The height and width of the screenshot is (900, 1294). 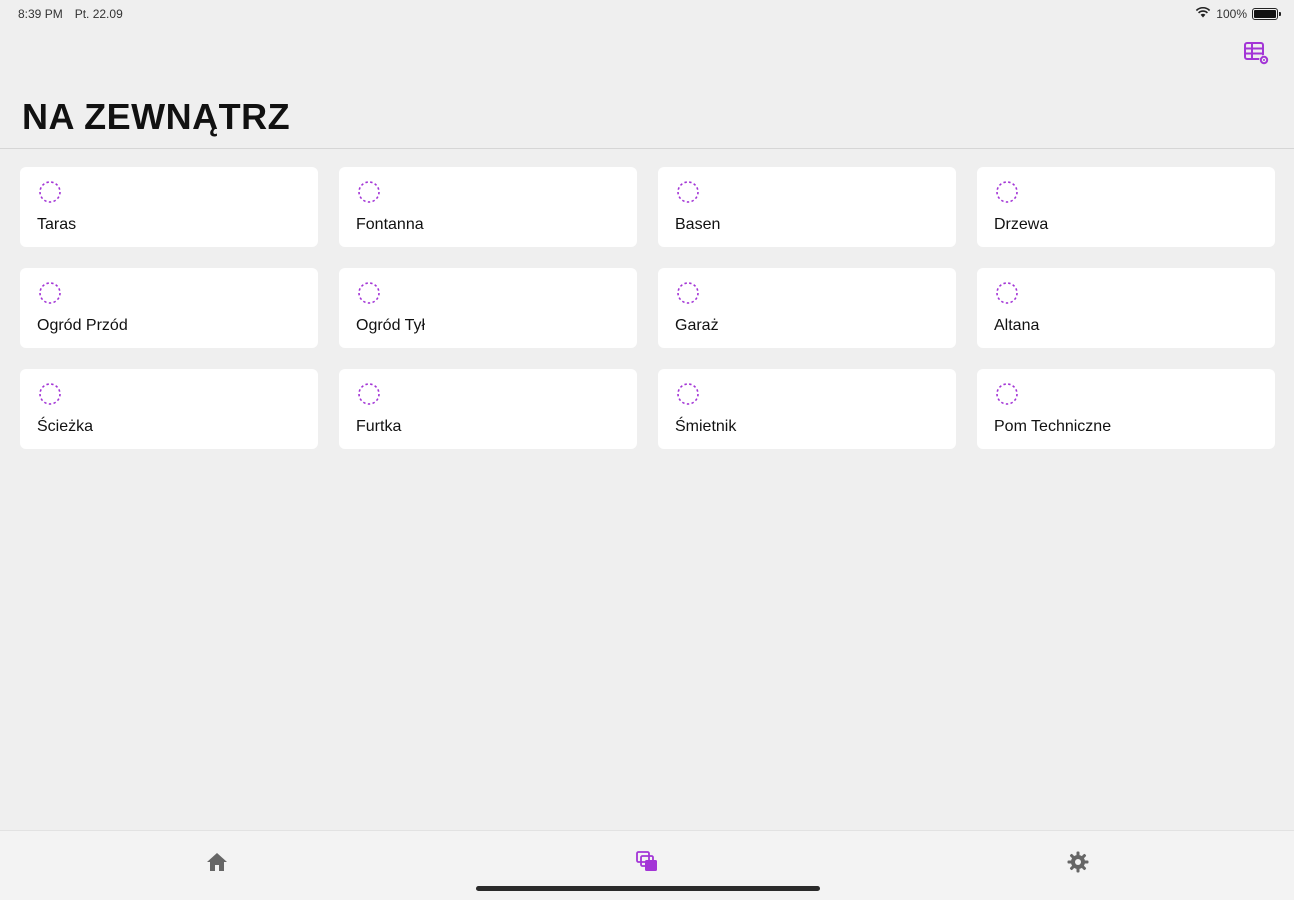 What do you see at coordinates (1053, 426) in the screenshot?
I see `room-label: Pom Techniczne` at bounding box center [1053, 426].